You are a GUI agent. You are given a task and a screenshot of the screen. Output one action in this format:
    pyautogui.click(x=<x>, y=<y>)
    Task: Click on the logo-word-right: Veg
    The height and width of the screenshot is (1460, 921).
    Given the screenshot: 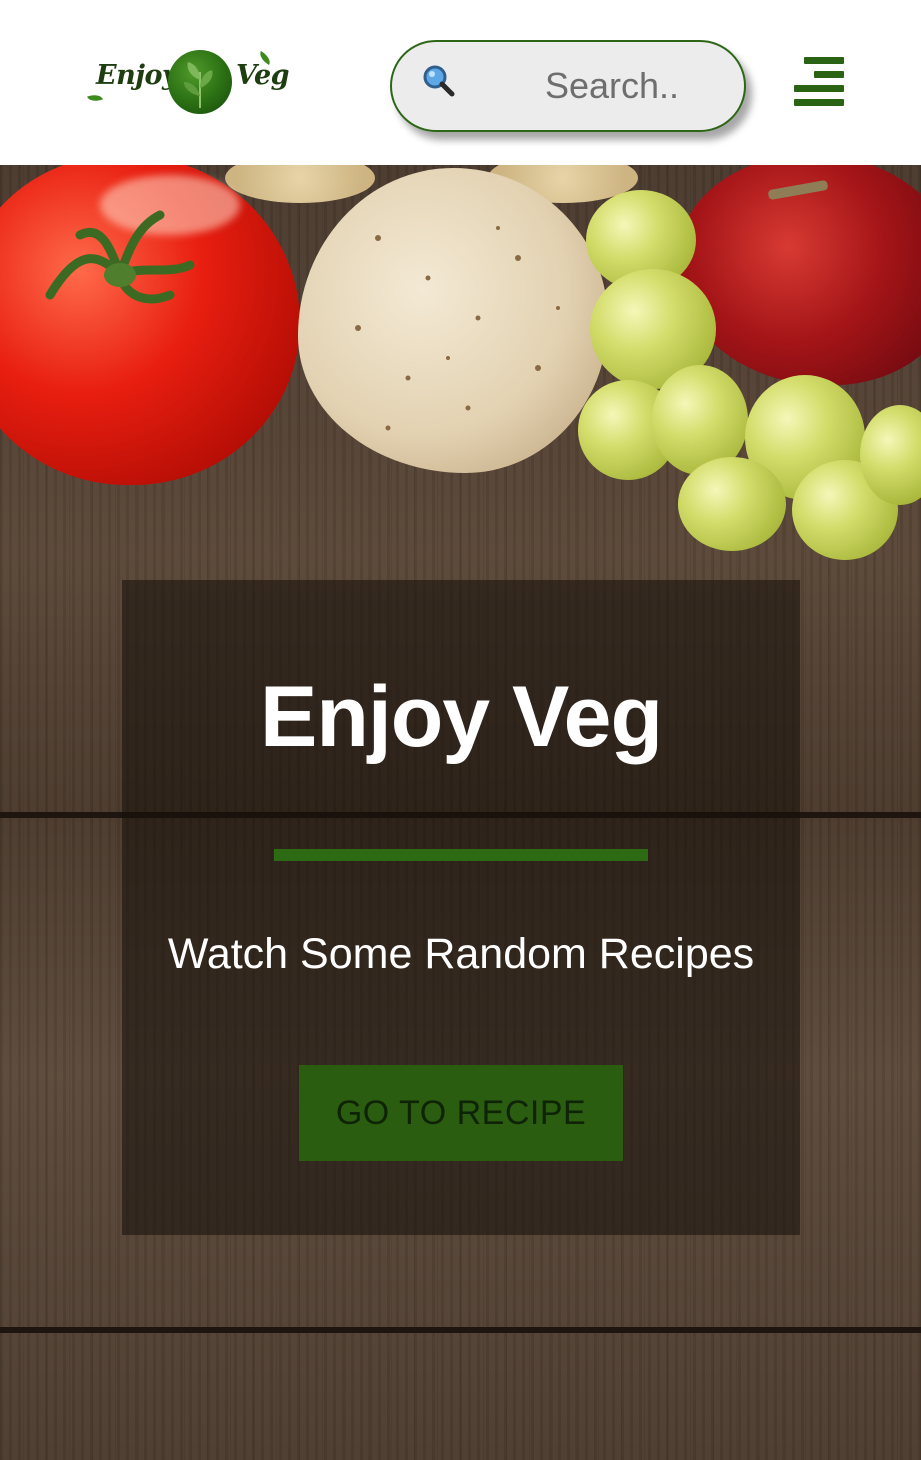 What is the action you would take?
    pyautogui.click(x=263, y=75)
    